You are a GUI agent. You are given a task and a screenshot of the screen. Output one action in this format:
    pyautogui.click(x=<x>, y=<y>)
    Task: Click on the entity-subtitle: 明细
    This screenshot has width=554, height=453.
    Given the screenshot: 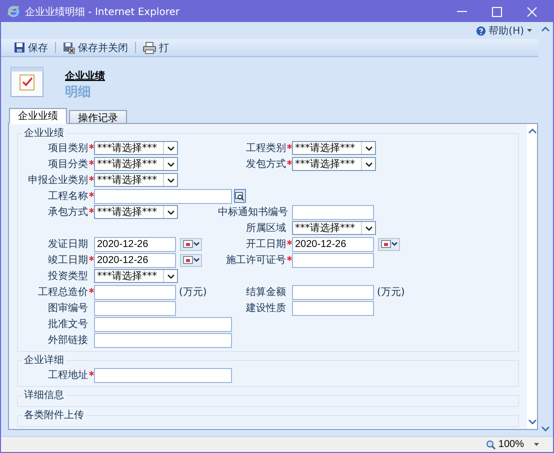 What is the action you would take?
    pyautogui.click(x=78, y=92)
    